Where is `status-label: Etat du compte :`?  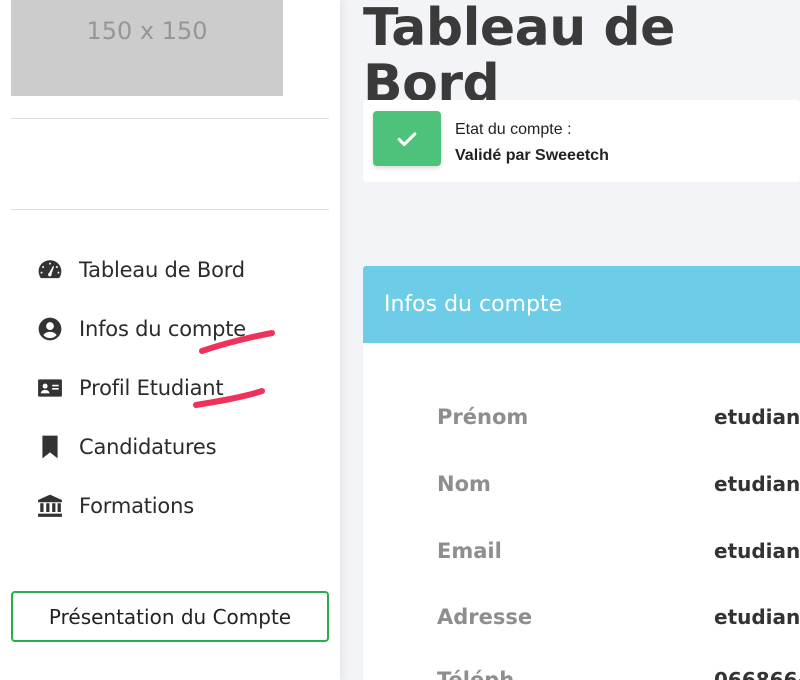 status-label: Etat du compte : is located at coordinates (513, 129).